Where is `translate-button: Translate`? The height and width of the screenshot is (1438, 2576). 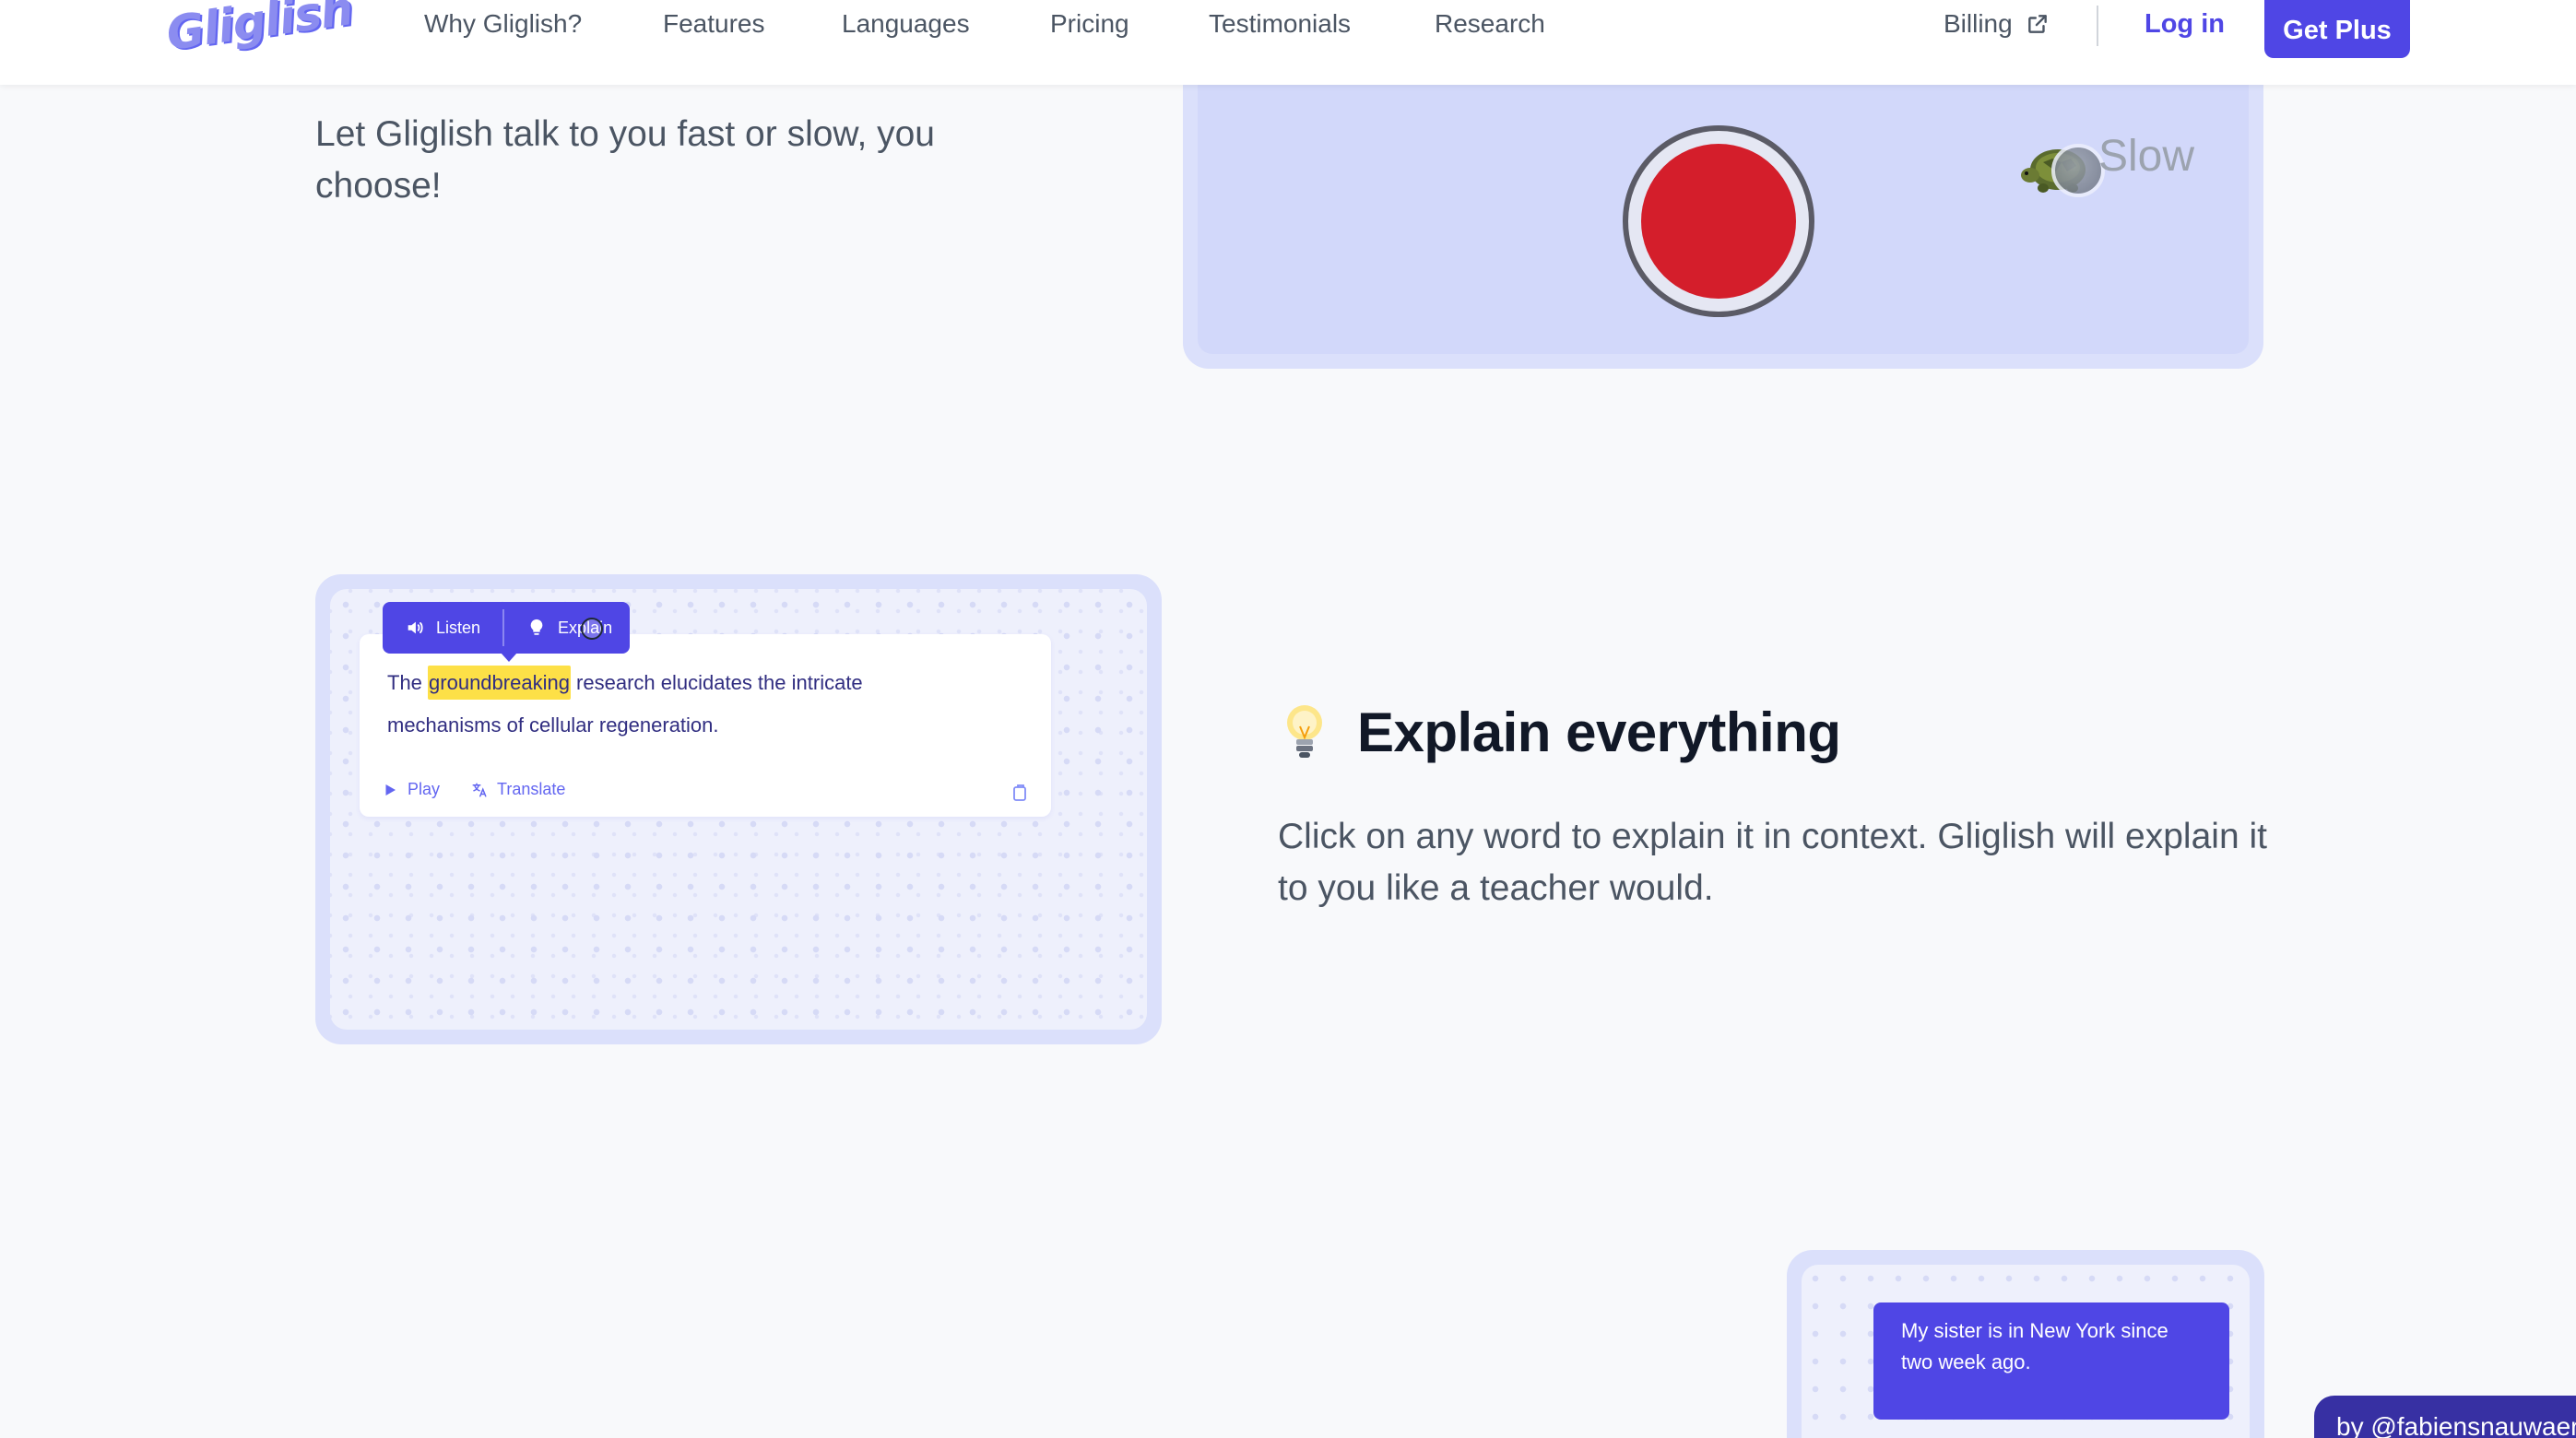 translate-button: Translate is located at coordinates (518, 789).